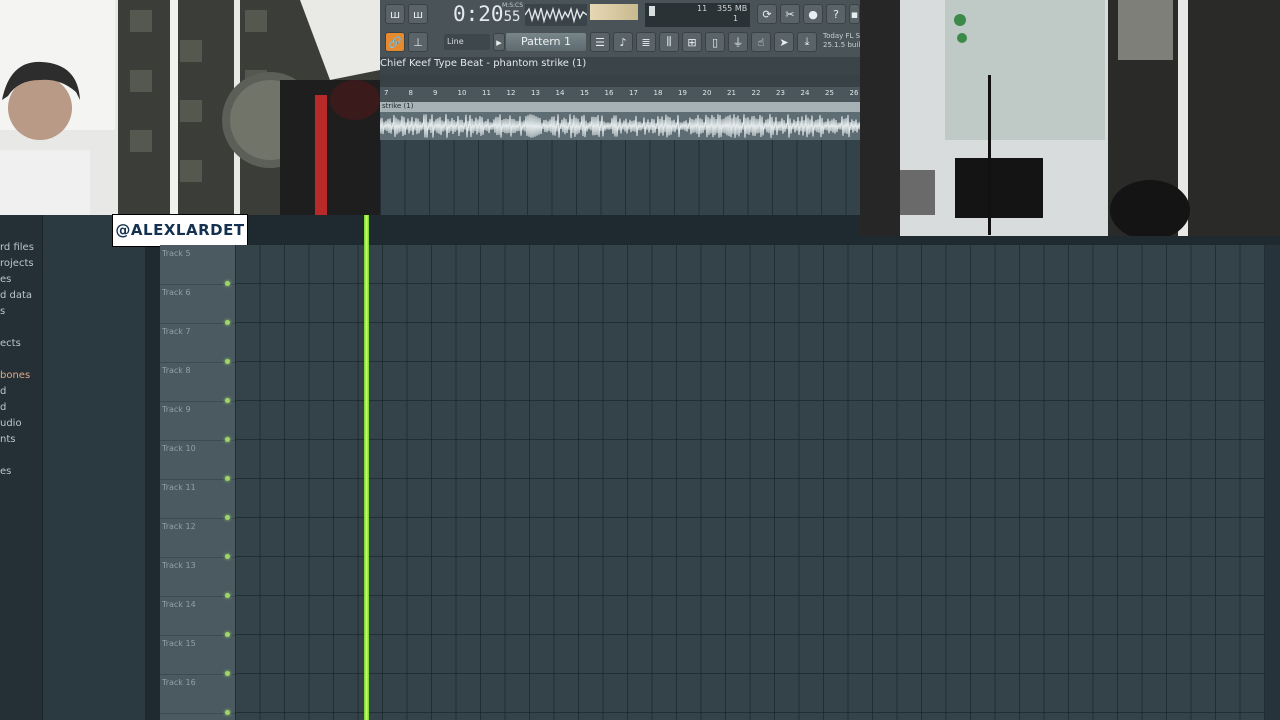  I want to click on ruler-tick: 18, so click(658, 93).